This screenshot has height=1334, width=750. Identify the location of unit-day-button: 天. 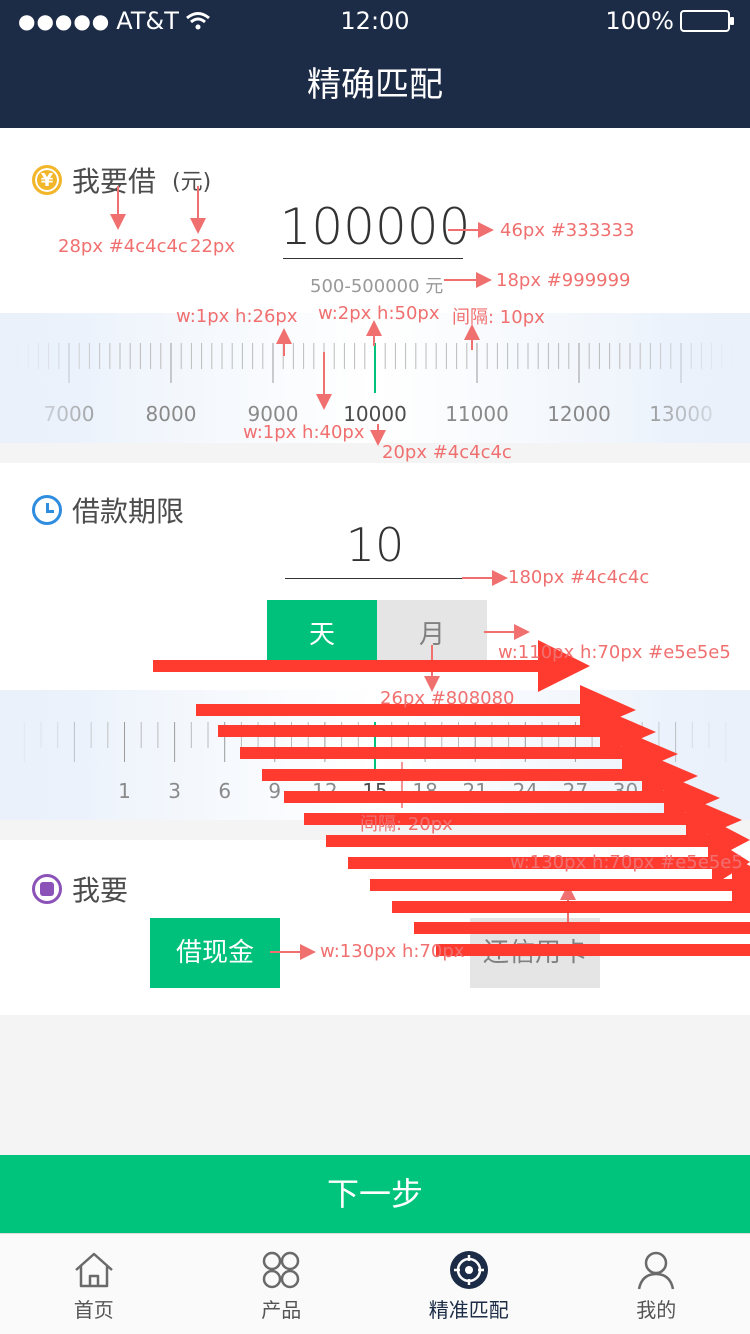
(322, 635).